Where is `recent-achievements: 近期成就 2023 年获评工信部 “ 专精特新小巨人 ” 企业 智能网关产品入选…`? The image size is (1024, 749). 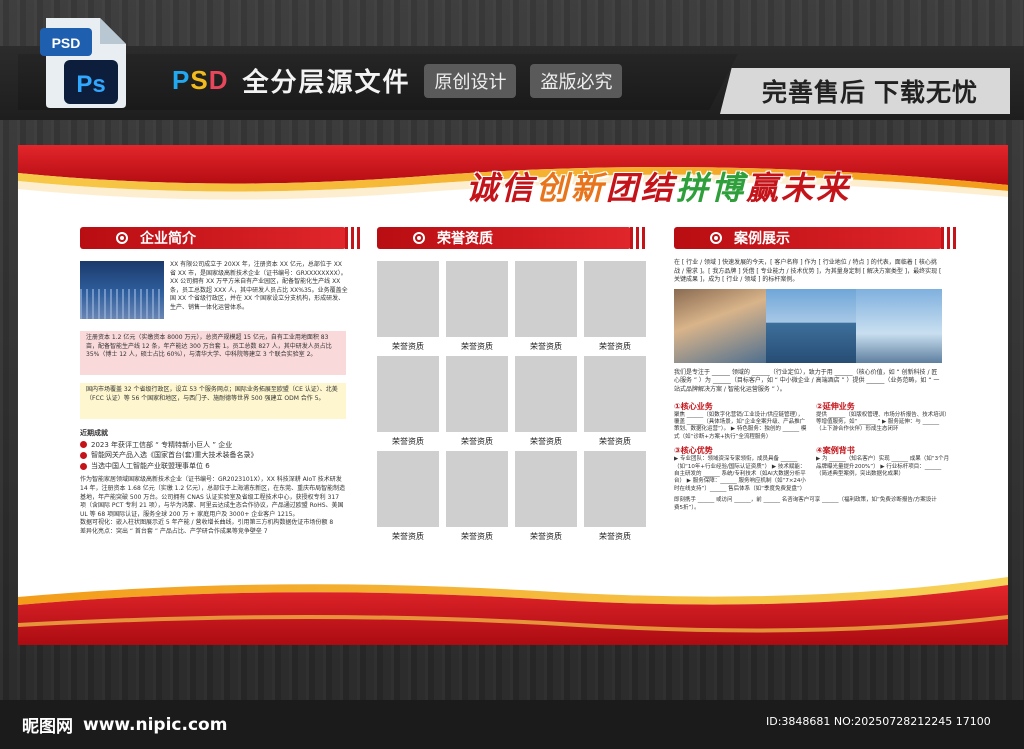
recent-achievements: 近期成就 2023 年获评工信部 “ 专精特新小巨人 ” 企业 智能网关产品入选… is located at coordinates (213, 449).